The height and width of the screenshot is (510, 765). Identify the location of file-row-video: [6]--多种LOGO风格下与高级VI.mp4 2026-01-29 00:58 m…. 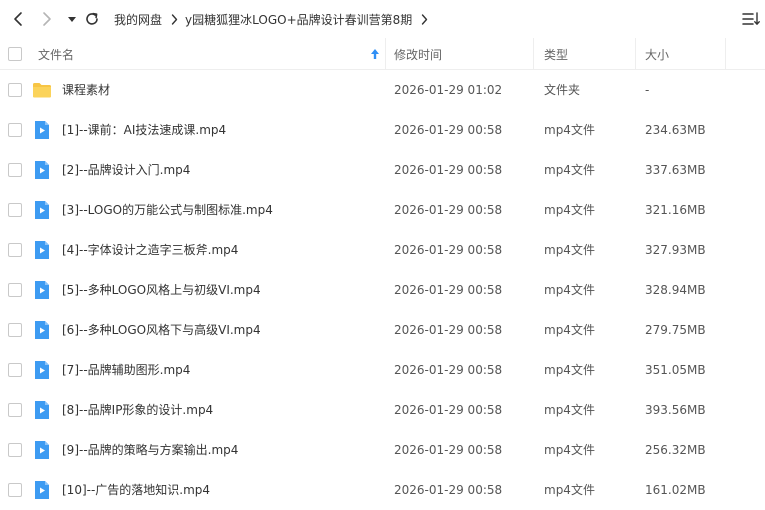
(382, 330).